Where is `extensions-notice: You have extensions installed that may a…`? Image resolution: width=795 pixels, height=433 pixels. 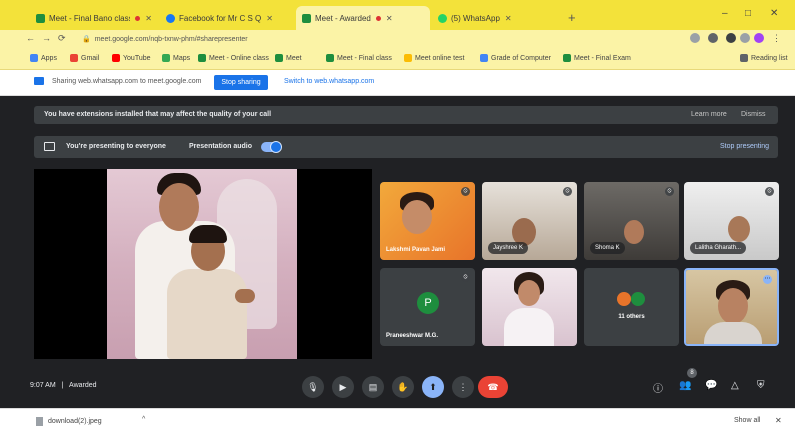
extensions-notice: You have extensions installed that may a… is located at coordinates (406, 115).